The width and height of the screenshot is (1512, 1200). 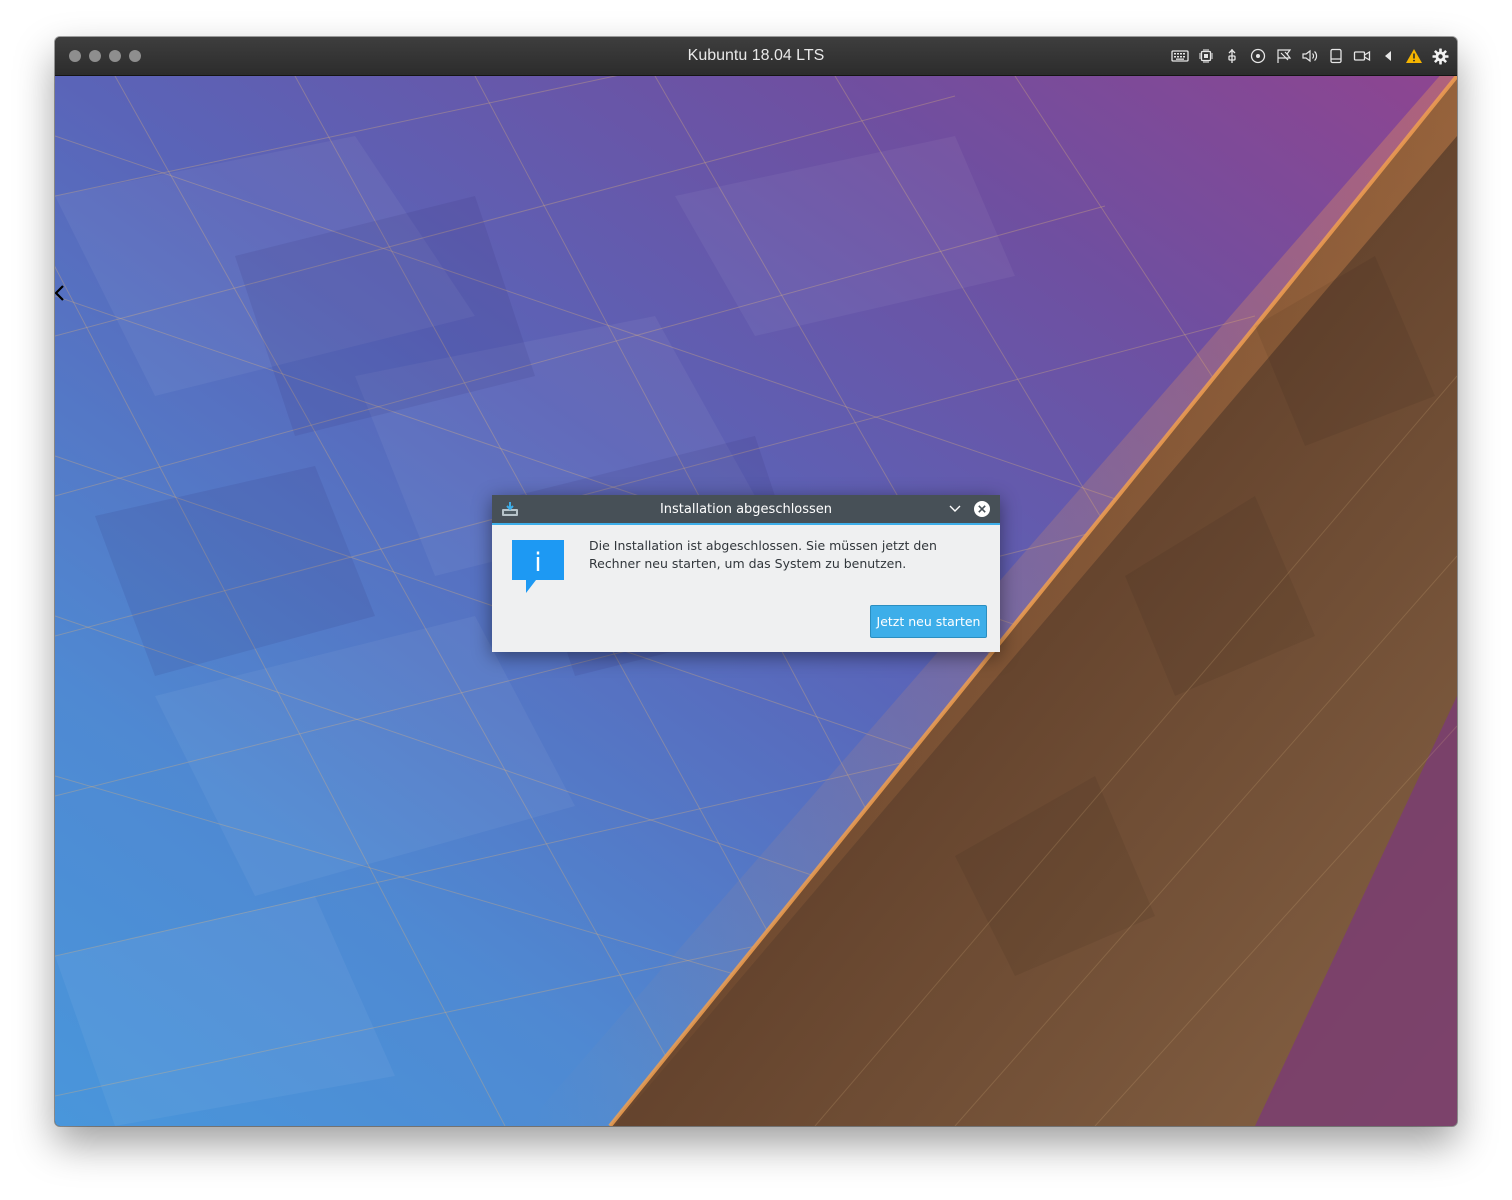 I want to click on vm-titlebar: Kubuntu 18.04 LTS, so click(x=756, y=56).